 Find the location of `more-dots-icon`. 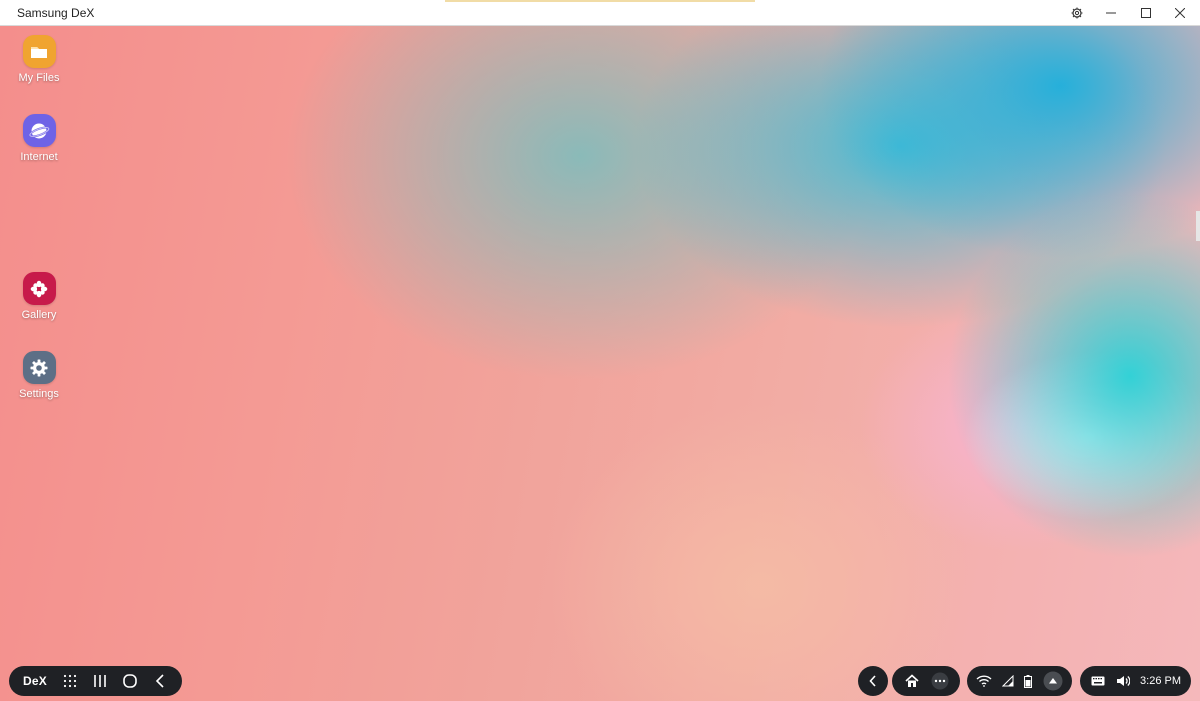

more-dots-icon is located at coordinates (940, 681).